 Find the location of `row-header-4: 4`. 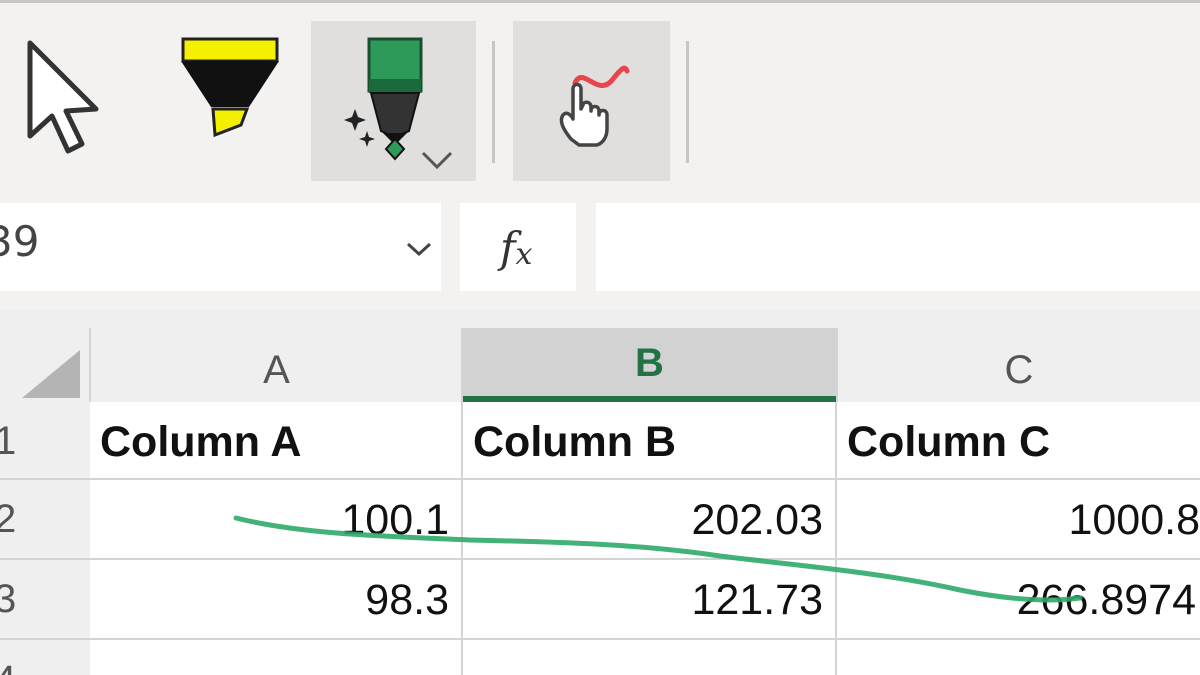

row-header-4: 4 is located at coordinates (45, 657).